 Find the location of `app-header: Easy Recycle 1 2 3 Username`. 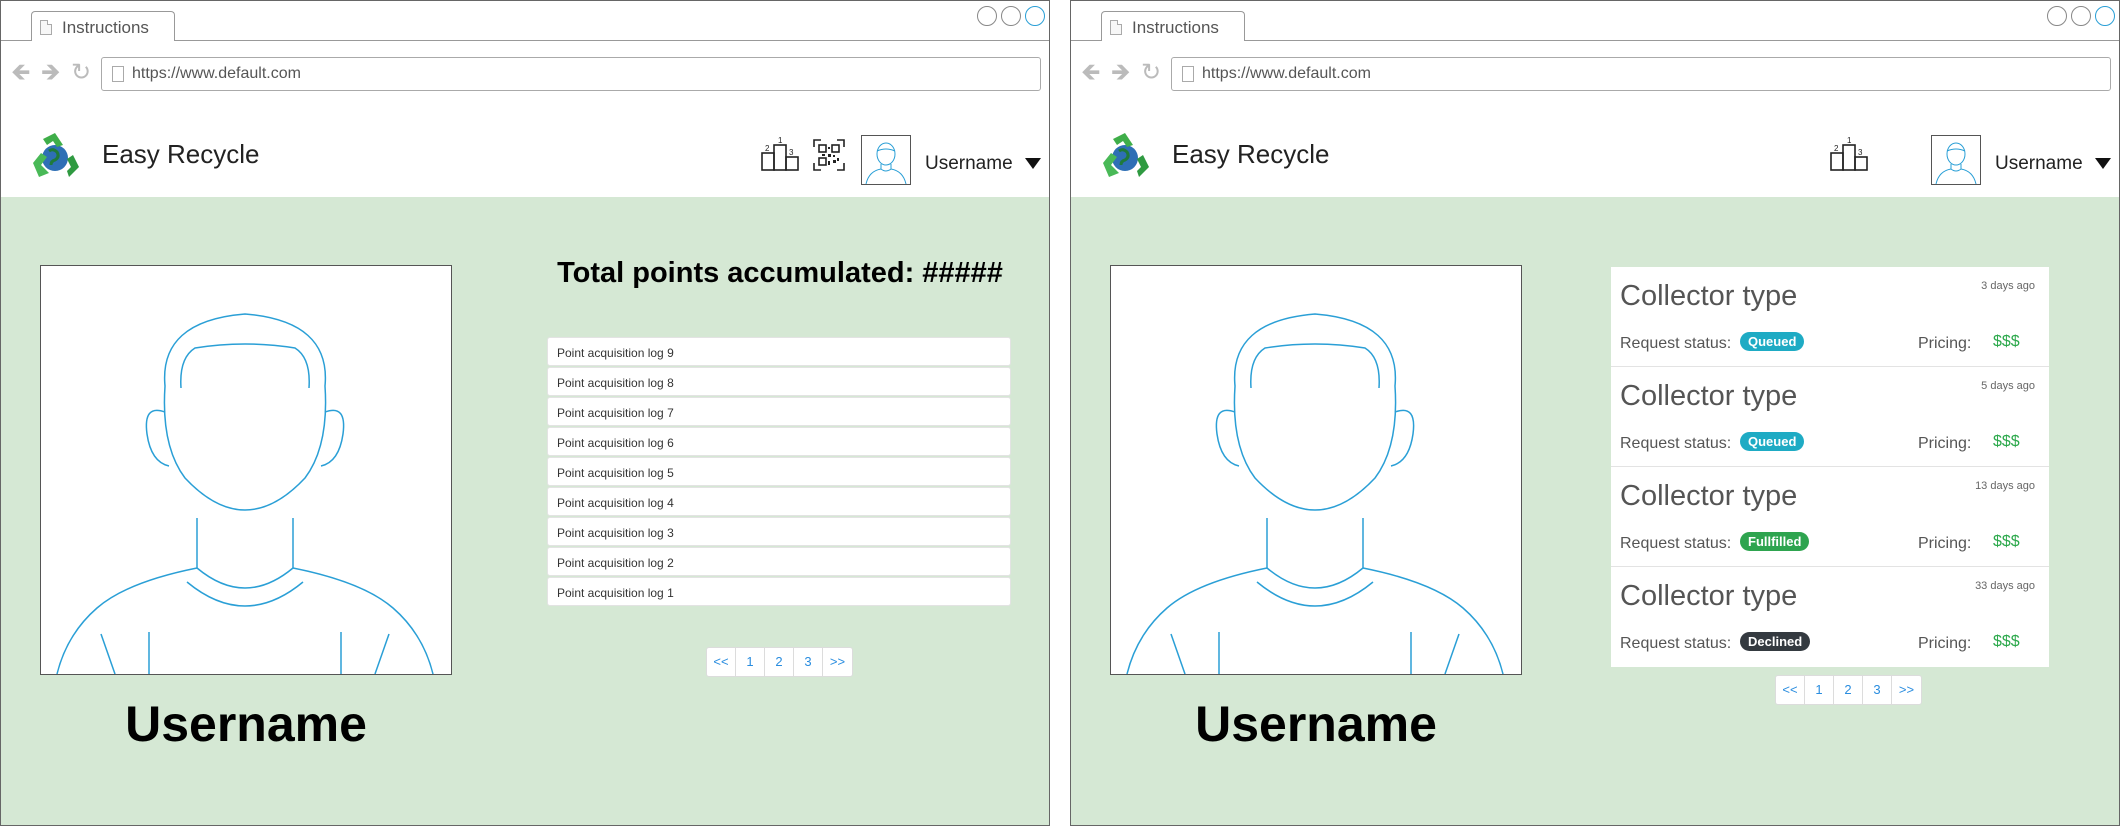

app-header: Easy Recycle 1 2 3 Username is located at coordinates (525, 154).